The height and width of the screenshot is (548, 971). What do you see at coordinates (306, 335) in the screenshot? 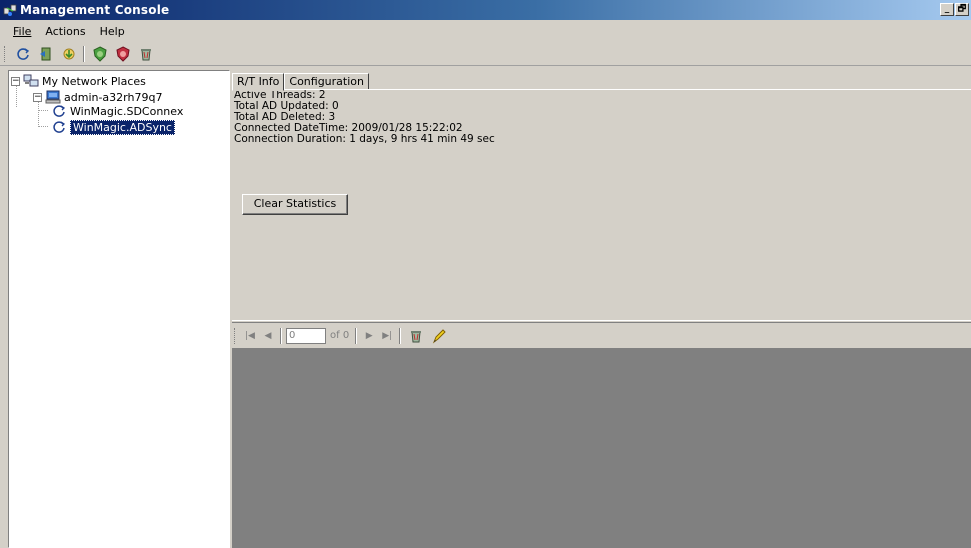
I see `position-input` at bounding box center [306, 335].